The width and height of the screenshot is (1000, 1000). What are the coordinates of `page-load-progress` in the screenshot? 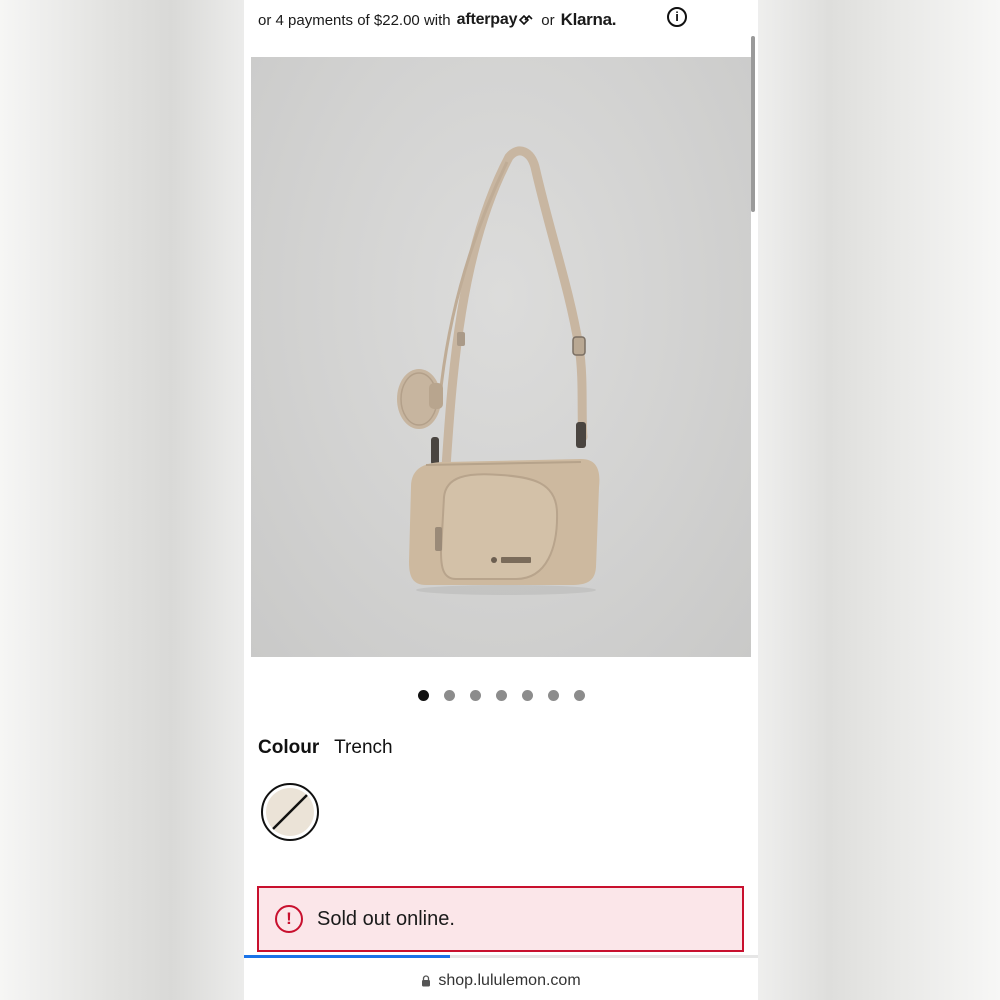 It's located at (501, 956).